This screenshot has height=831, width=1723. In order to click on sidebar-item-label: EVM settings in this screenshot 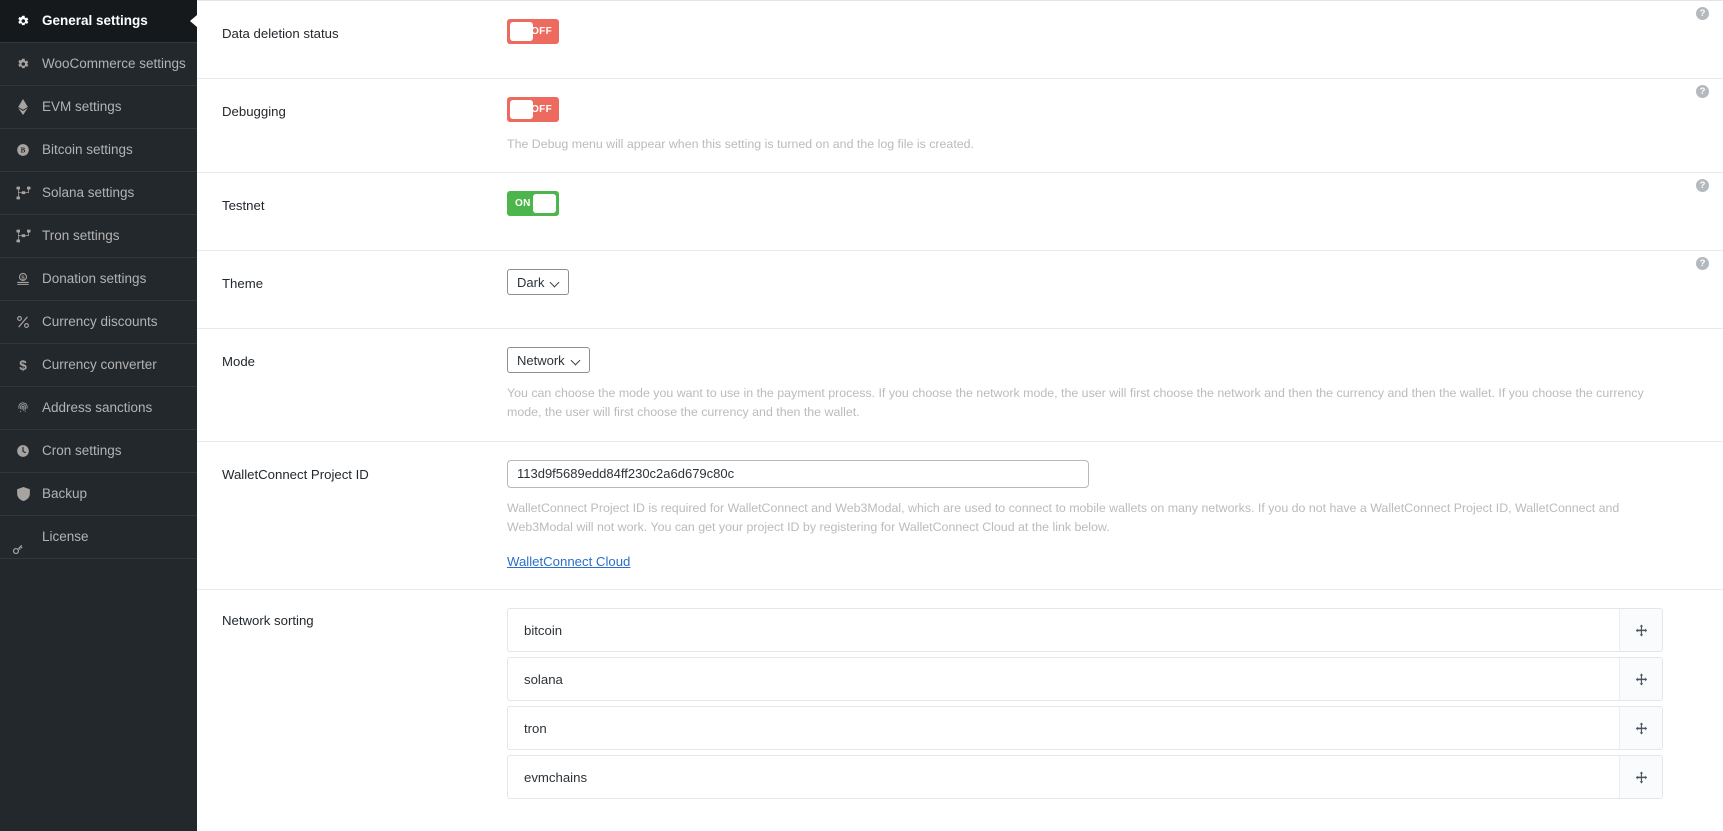, I will do `click(82, 107)`.